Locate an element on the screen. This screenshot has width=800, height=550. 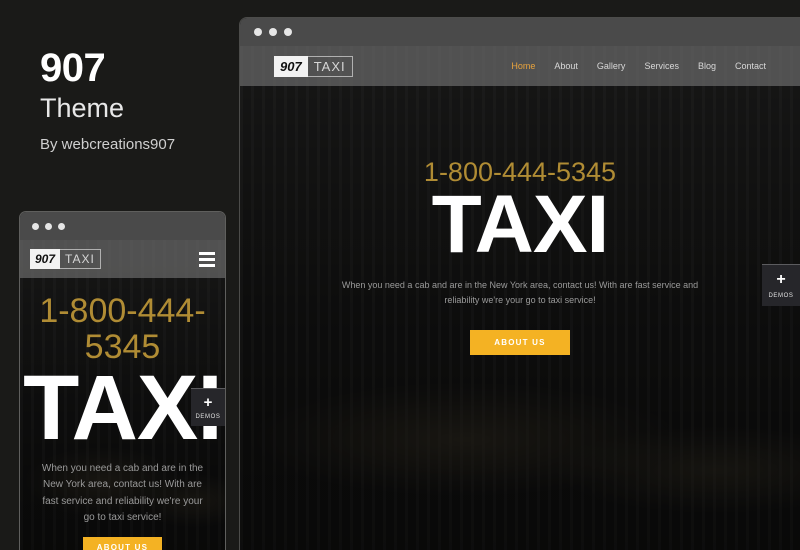
nav-item-blog: Blog is located at coordinates (707, 66).